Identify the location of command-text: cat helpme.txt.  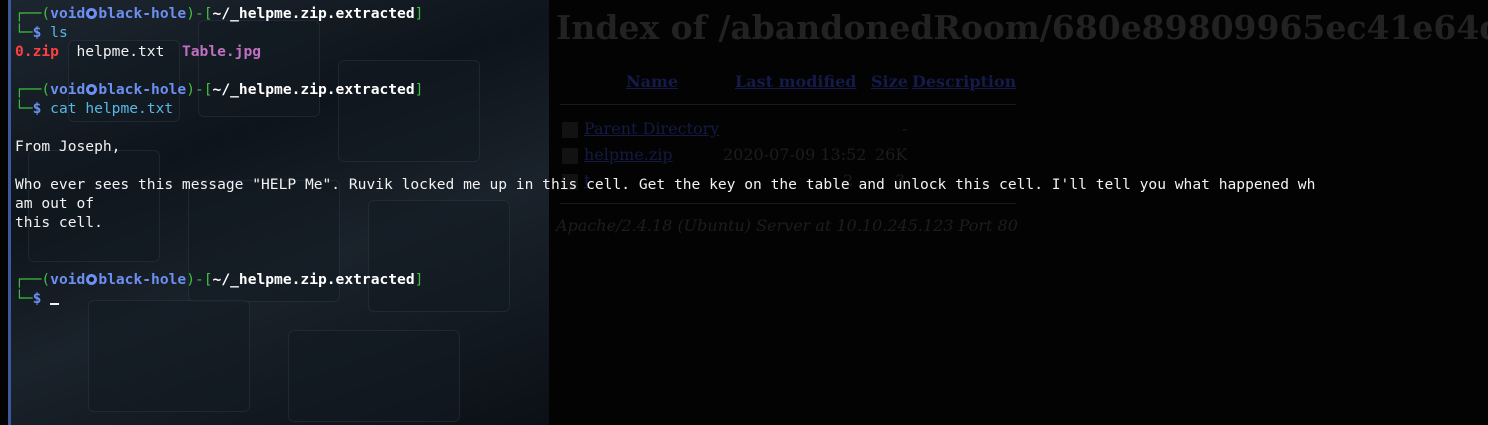
(112, 108).